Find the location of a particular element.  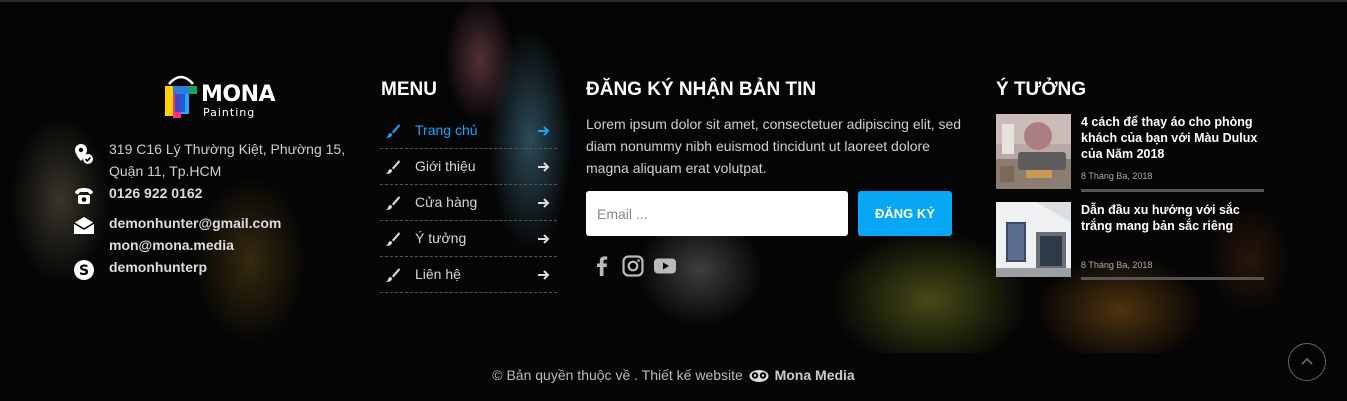

logo-subtitle: Painting is located at coordinates (229, 112).